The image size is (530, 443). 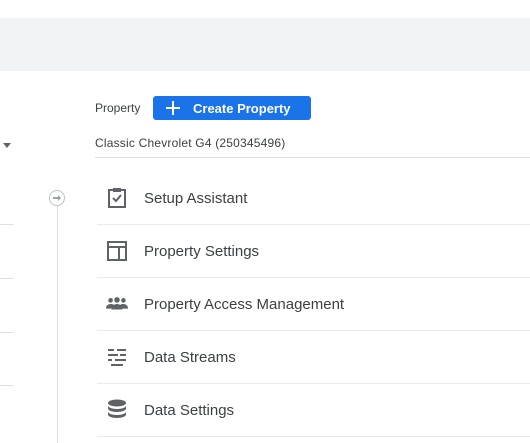 I want to click on arrow-right-icon, so click(x=57, y=198).